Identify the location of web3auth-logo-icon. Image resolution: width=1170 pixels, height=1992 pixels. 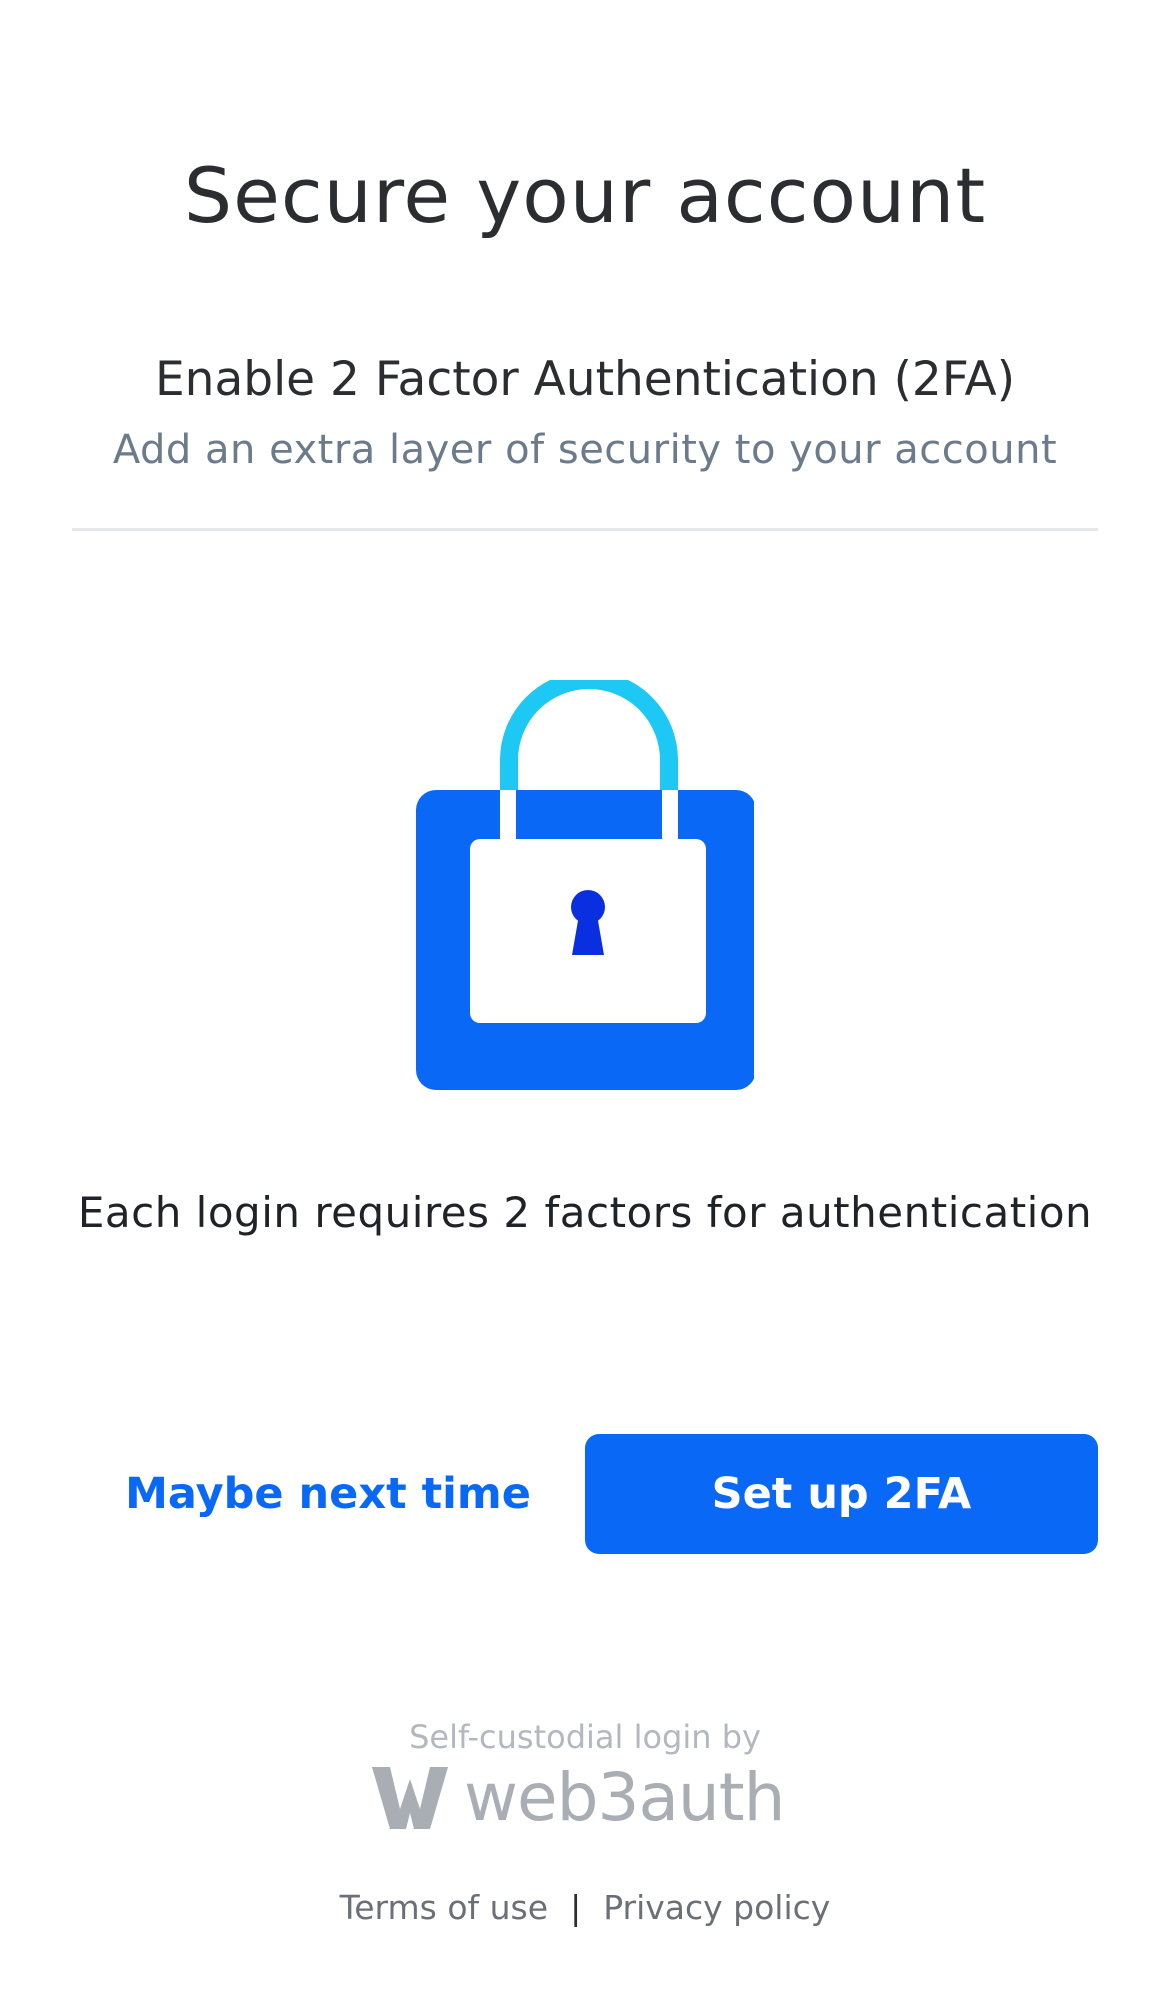
(410, 1798).